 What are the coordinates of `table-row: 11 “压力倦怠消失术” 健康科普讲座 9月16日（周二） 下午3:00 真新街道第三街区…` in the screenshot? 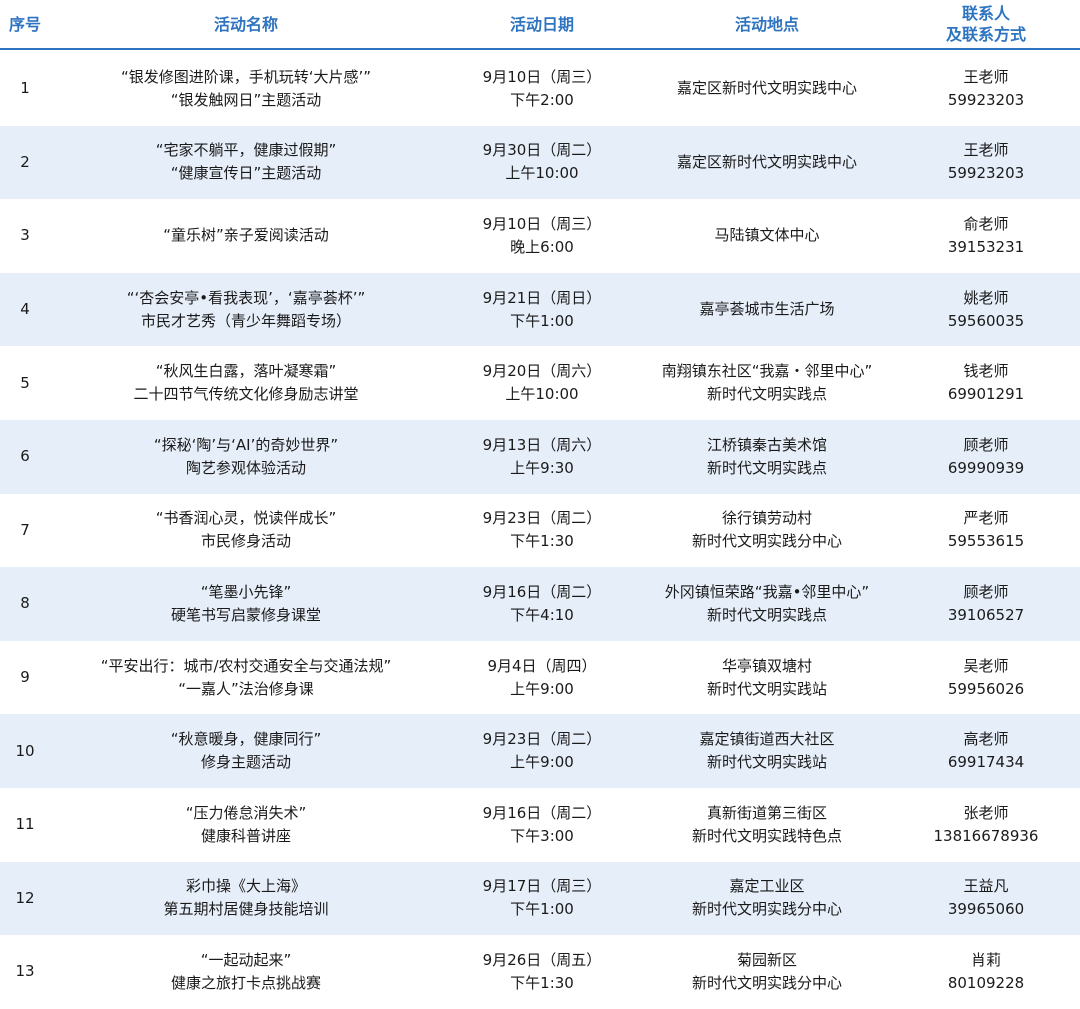 It's located at (540, 825).